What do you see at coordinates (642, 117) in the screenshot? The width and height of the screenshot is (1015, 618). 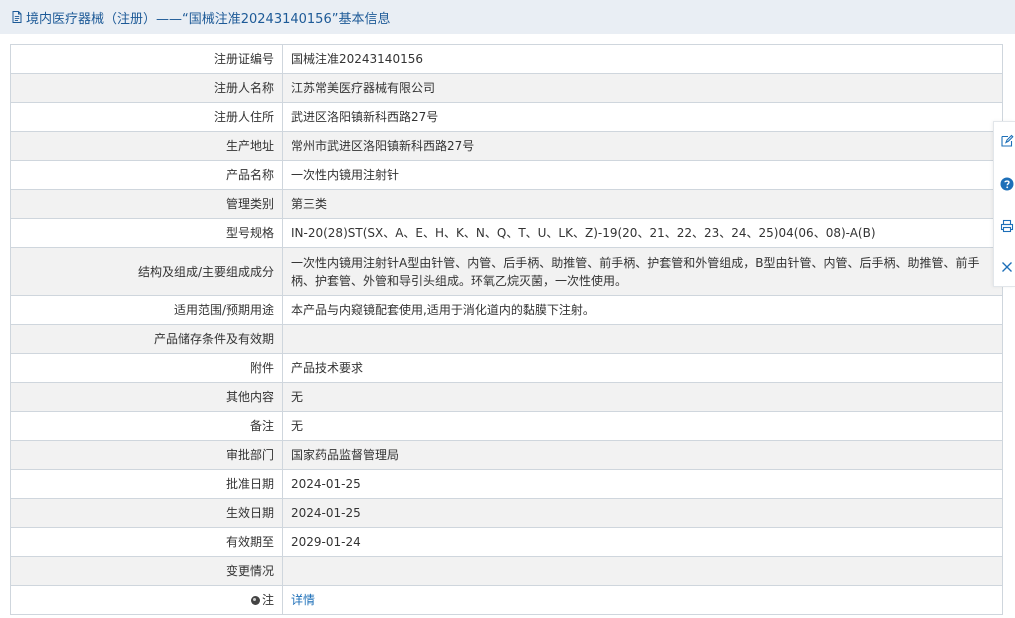 I see `row-value: 武进区洛阳镇新科西路27号` at bounding box center [642, 117].